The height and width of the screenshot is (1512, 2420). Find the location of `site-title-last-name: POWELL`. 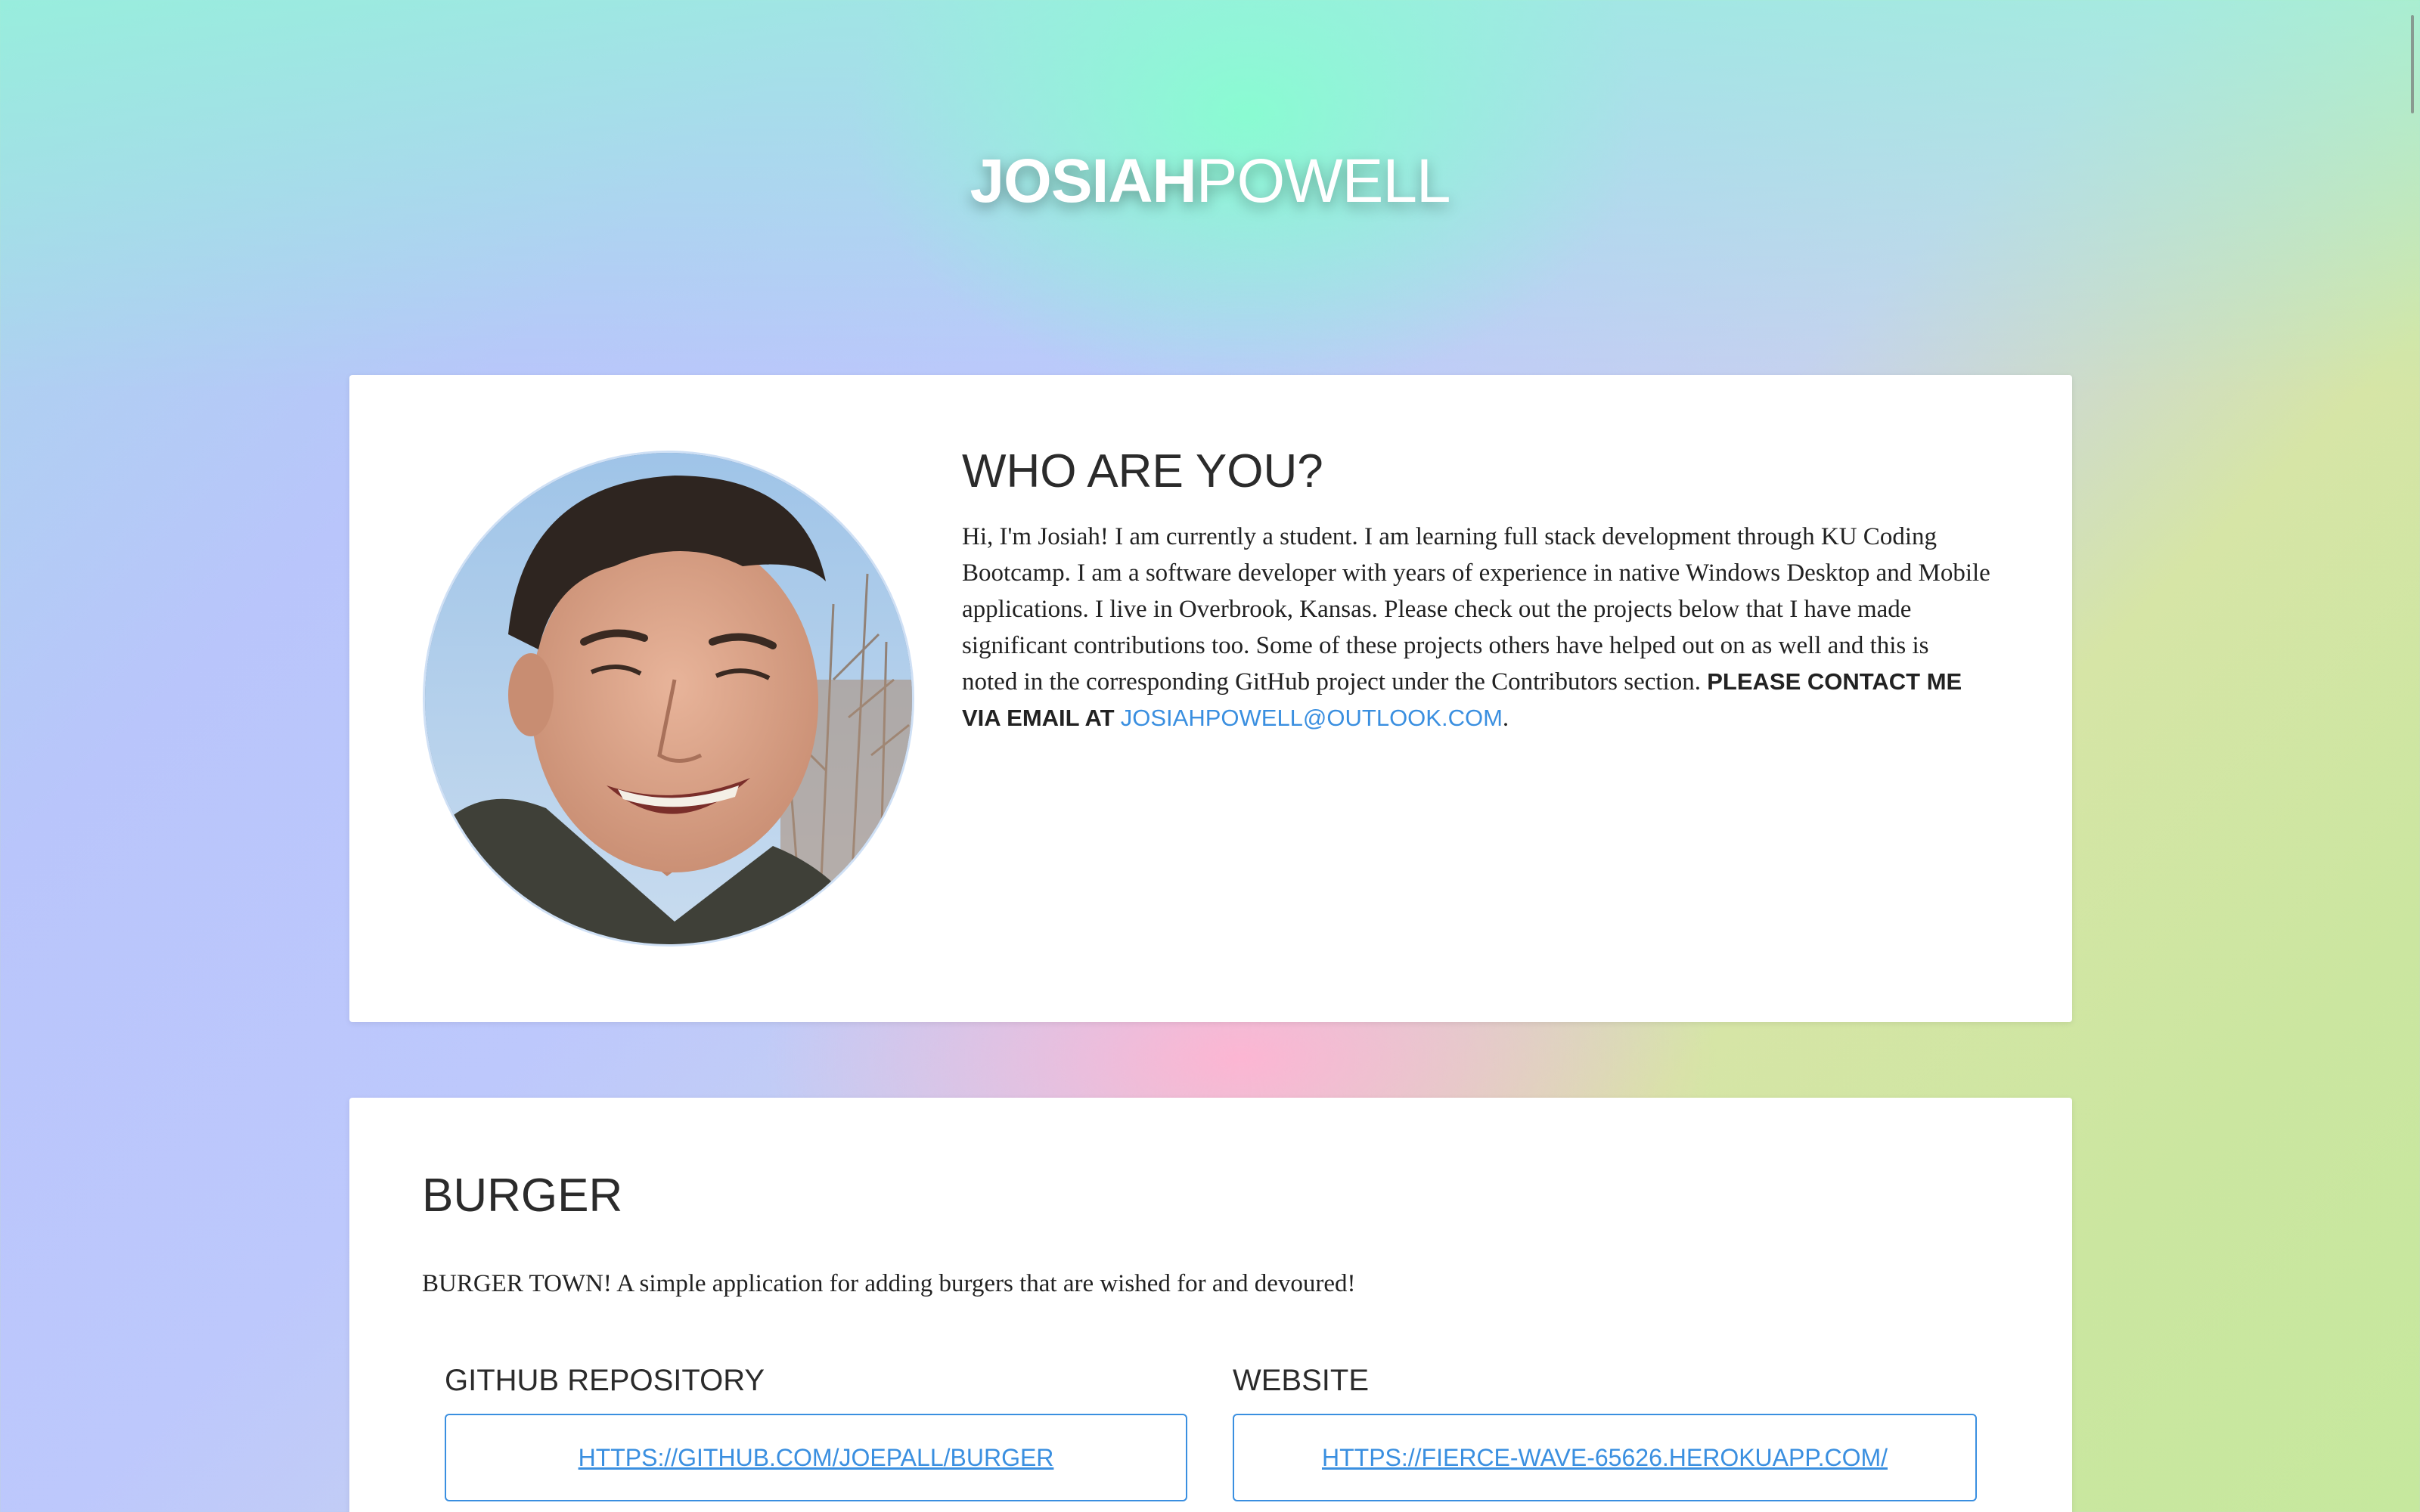

site-title-last-name: POWELL is located at coordinates (1323, 181).